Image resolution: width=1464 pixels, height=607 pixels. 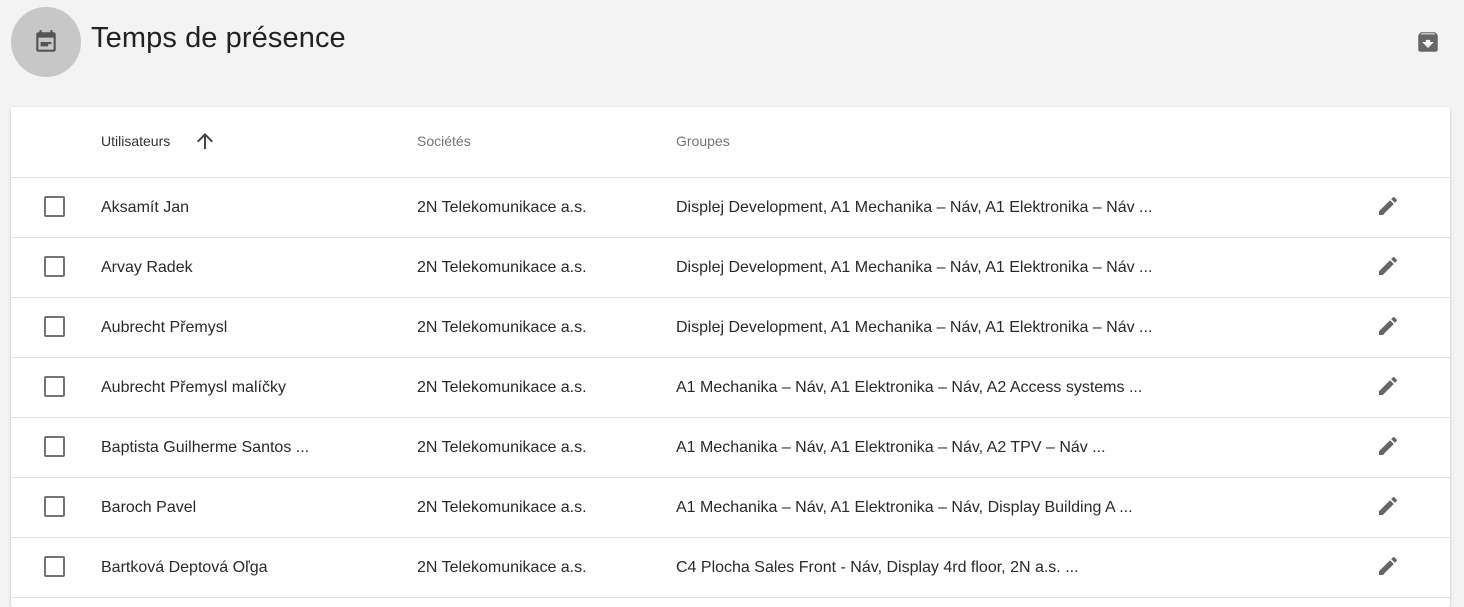 What do you see at coordinates (145, 207) in the screenshot?
I see `user-name: Aksamít Jan` at bounding box center [145, 207].